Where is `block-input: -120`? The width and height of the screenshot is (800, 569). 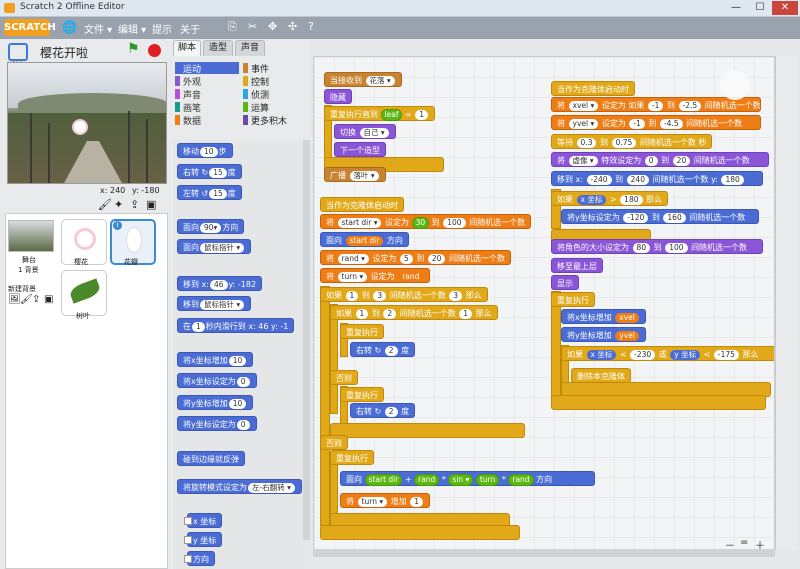 block-input: -120 is located at coordinates (636, 218).